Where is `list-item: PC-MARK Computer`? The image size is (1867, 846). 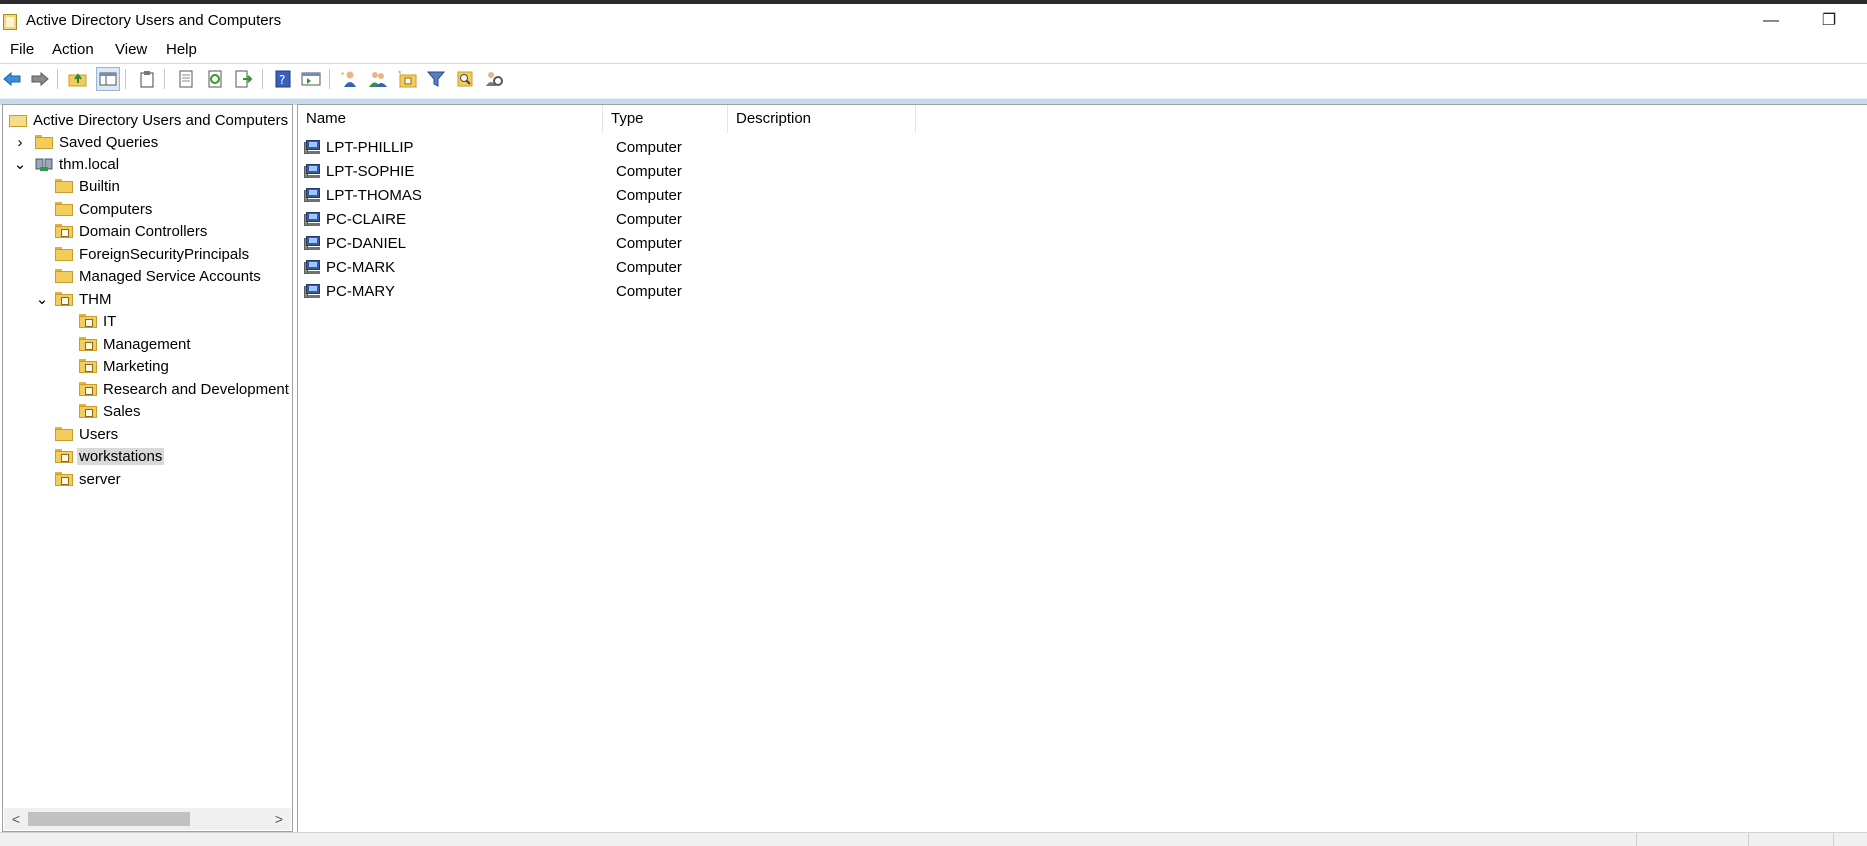 list-item: PC-MARK Computer is located at coordinates (493, 267).